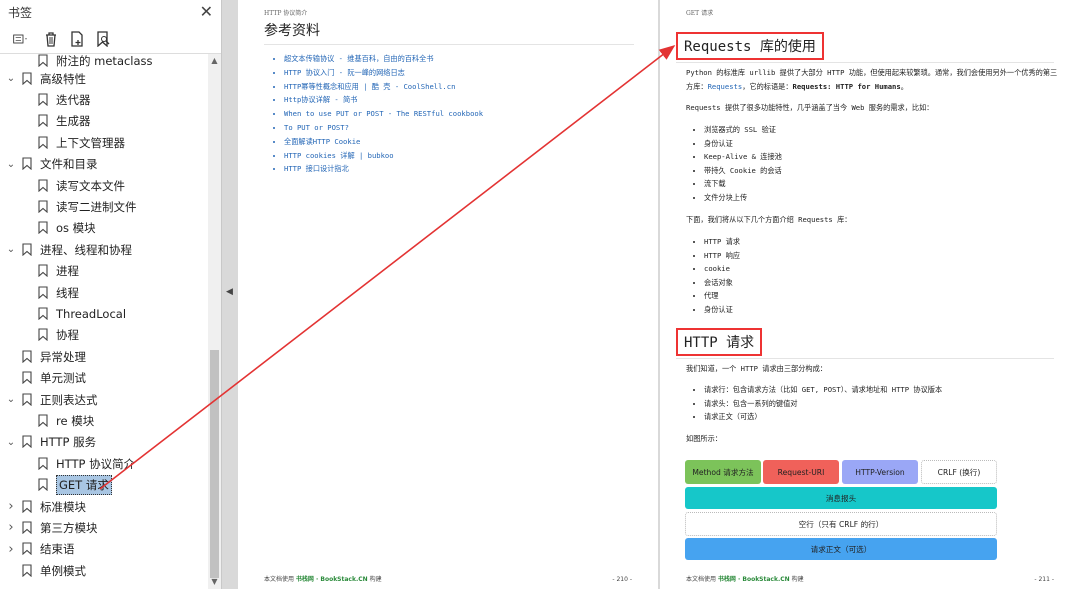 Image resolution: width=1080 pixels, height=589 pixels. Describe the element at coordinates (722, 296) in the screenshot. I see `topic-item: 代理` at that location.